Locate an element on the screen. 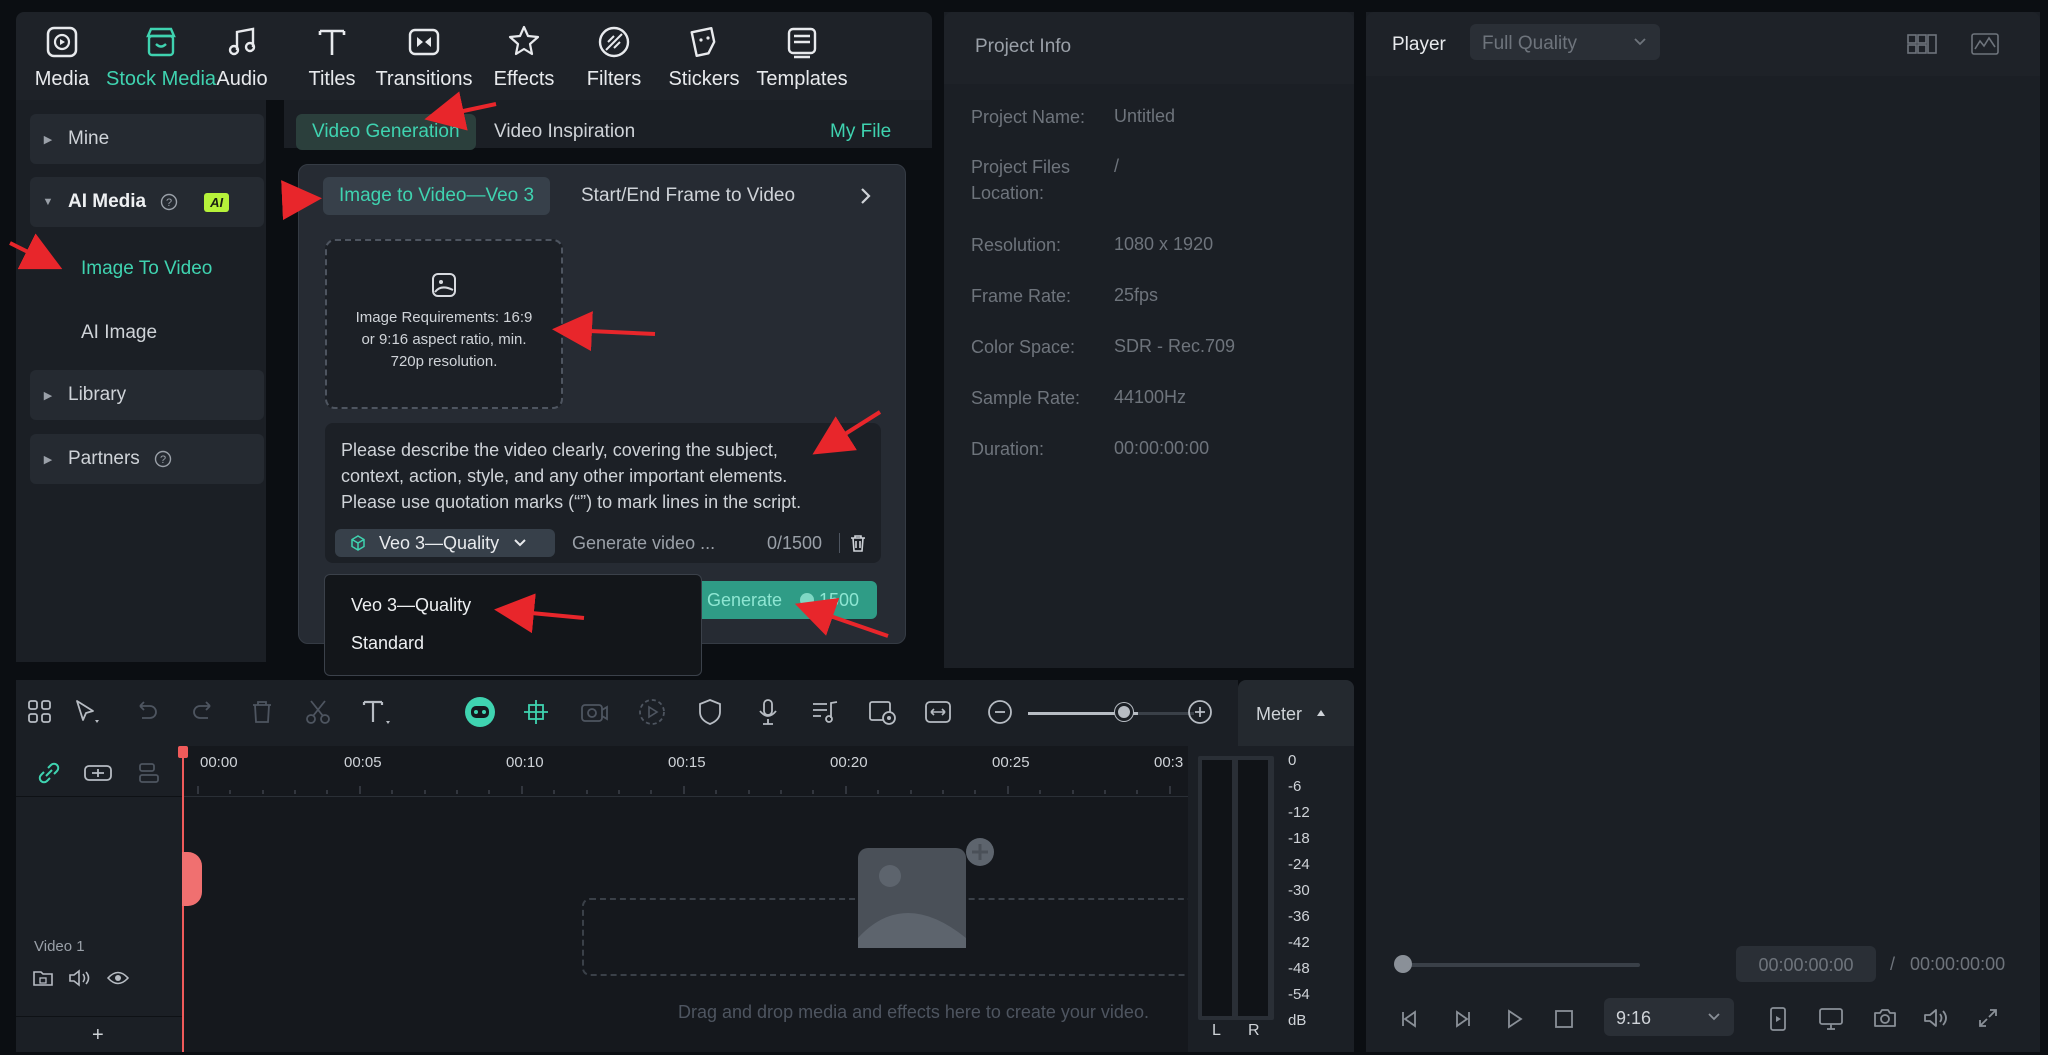 The image size is (2048, 1055). meter-channel-r: R is located at coordinates (1254, 1030).